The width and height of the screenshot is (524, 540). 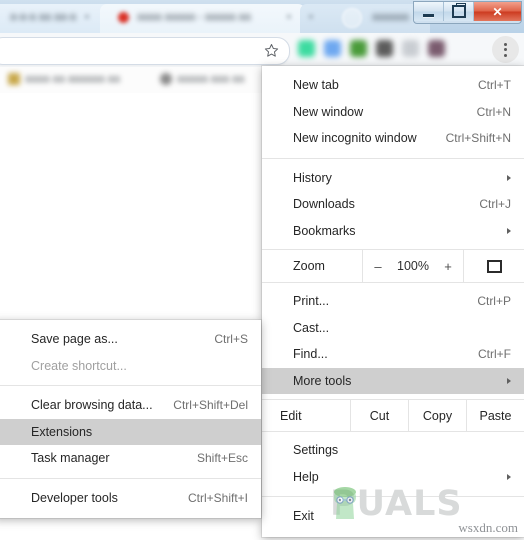 I want to click on menu-item-label: New tab, so click(x=316, y=85).